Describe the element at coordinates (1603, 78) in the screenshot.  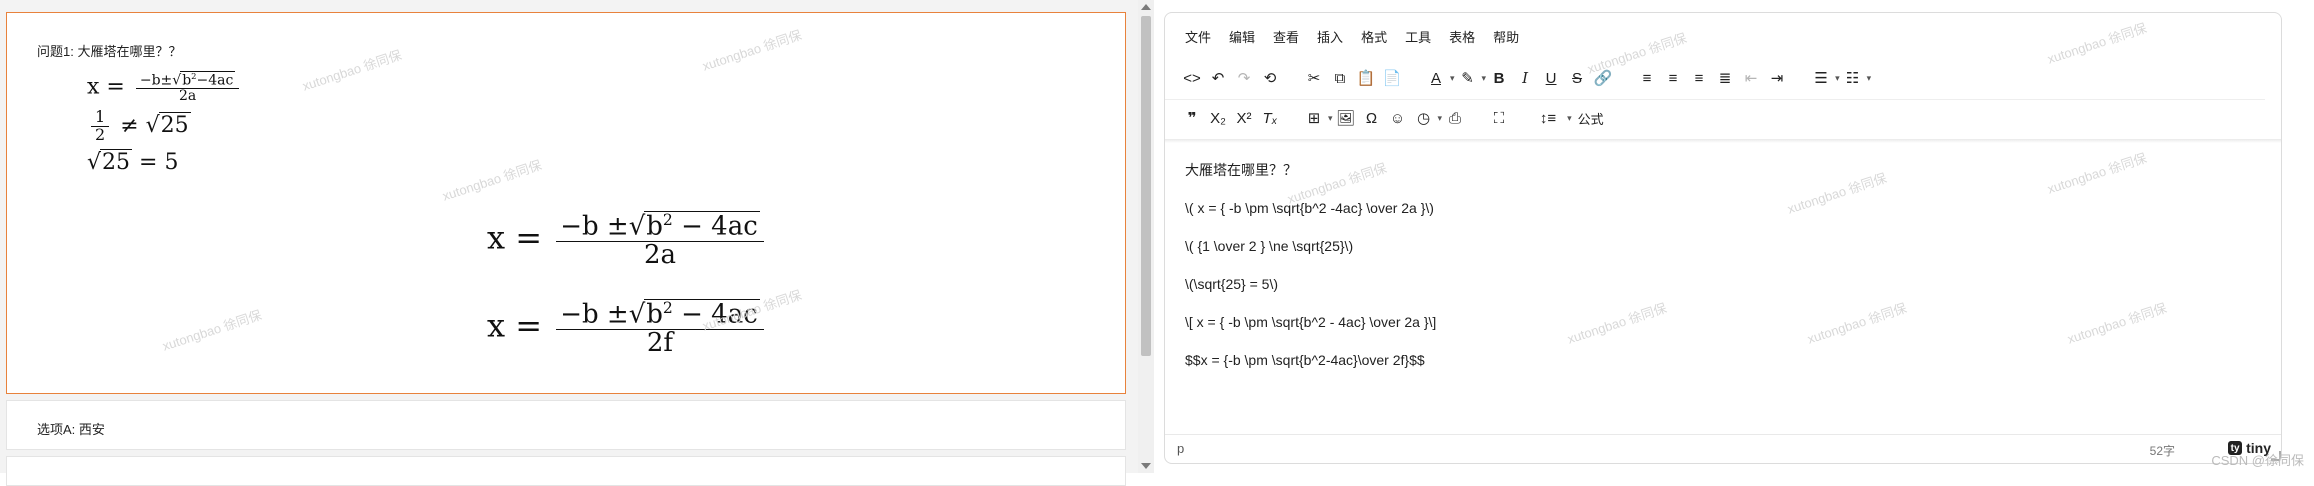
I see `link-icon: 🔗` at that location.